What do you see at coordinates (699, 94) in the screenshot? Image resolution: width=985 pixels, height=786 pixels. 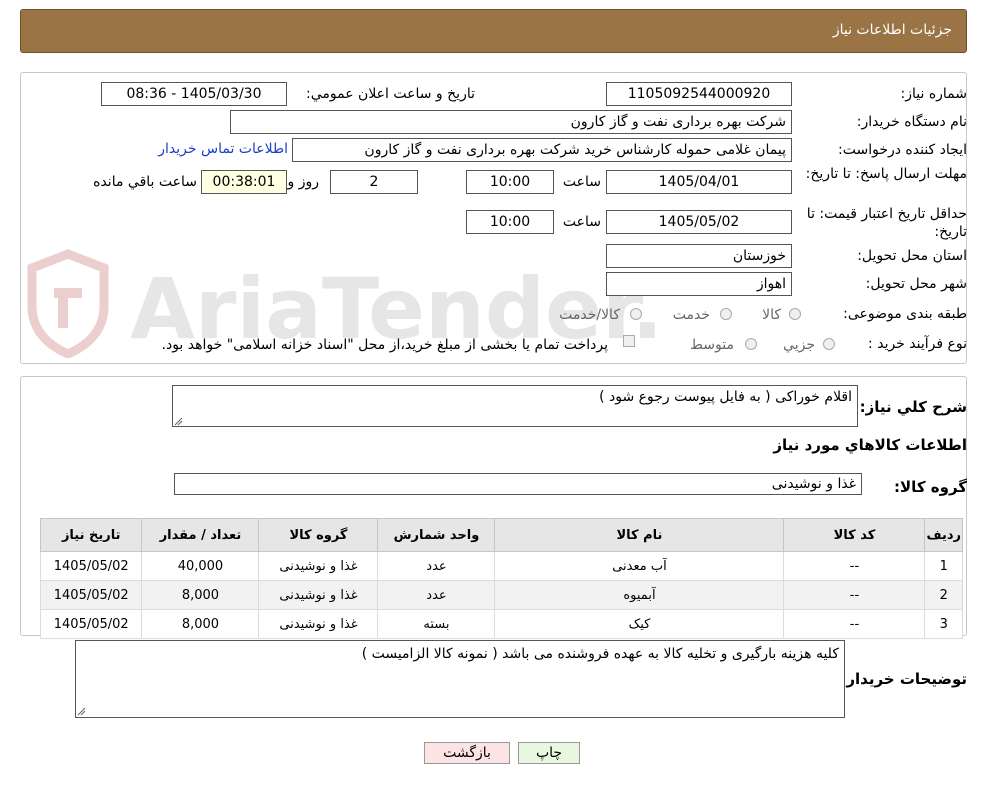 I see `need-number-field: 1105092544000920` at bounding box center [699, 94].